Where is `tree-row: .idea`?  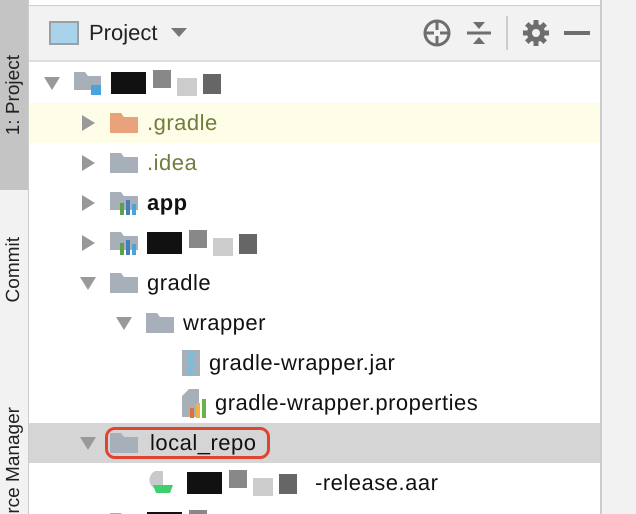 tree-row: .idea is located at coordinates (314, 163).